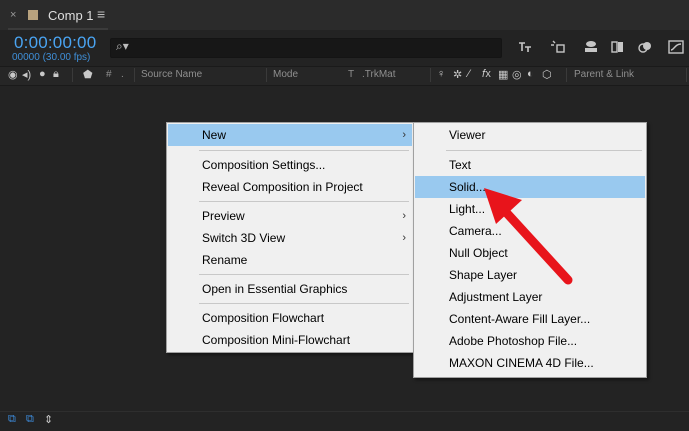  I want to click on current-time-display: 0:00:00:00, so click(55, 43).